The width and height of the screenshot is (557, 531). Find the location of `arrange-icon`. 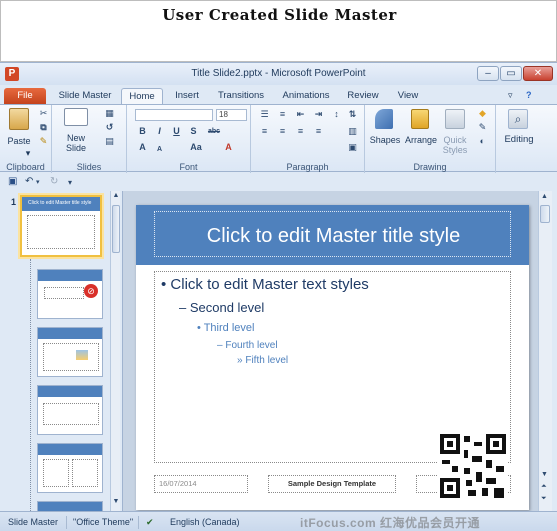

arrange-icon is located at coordinates (420, 119).